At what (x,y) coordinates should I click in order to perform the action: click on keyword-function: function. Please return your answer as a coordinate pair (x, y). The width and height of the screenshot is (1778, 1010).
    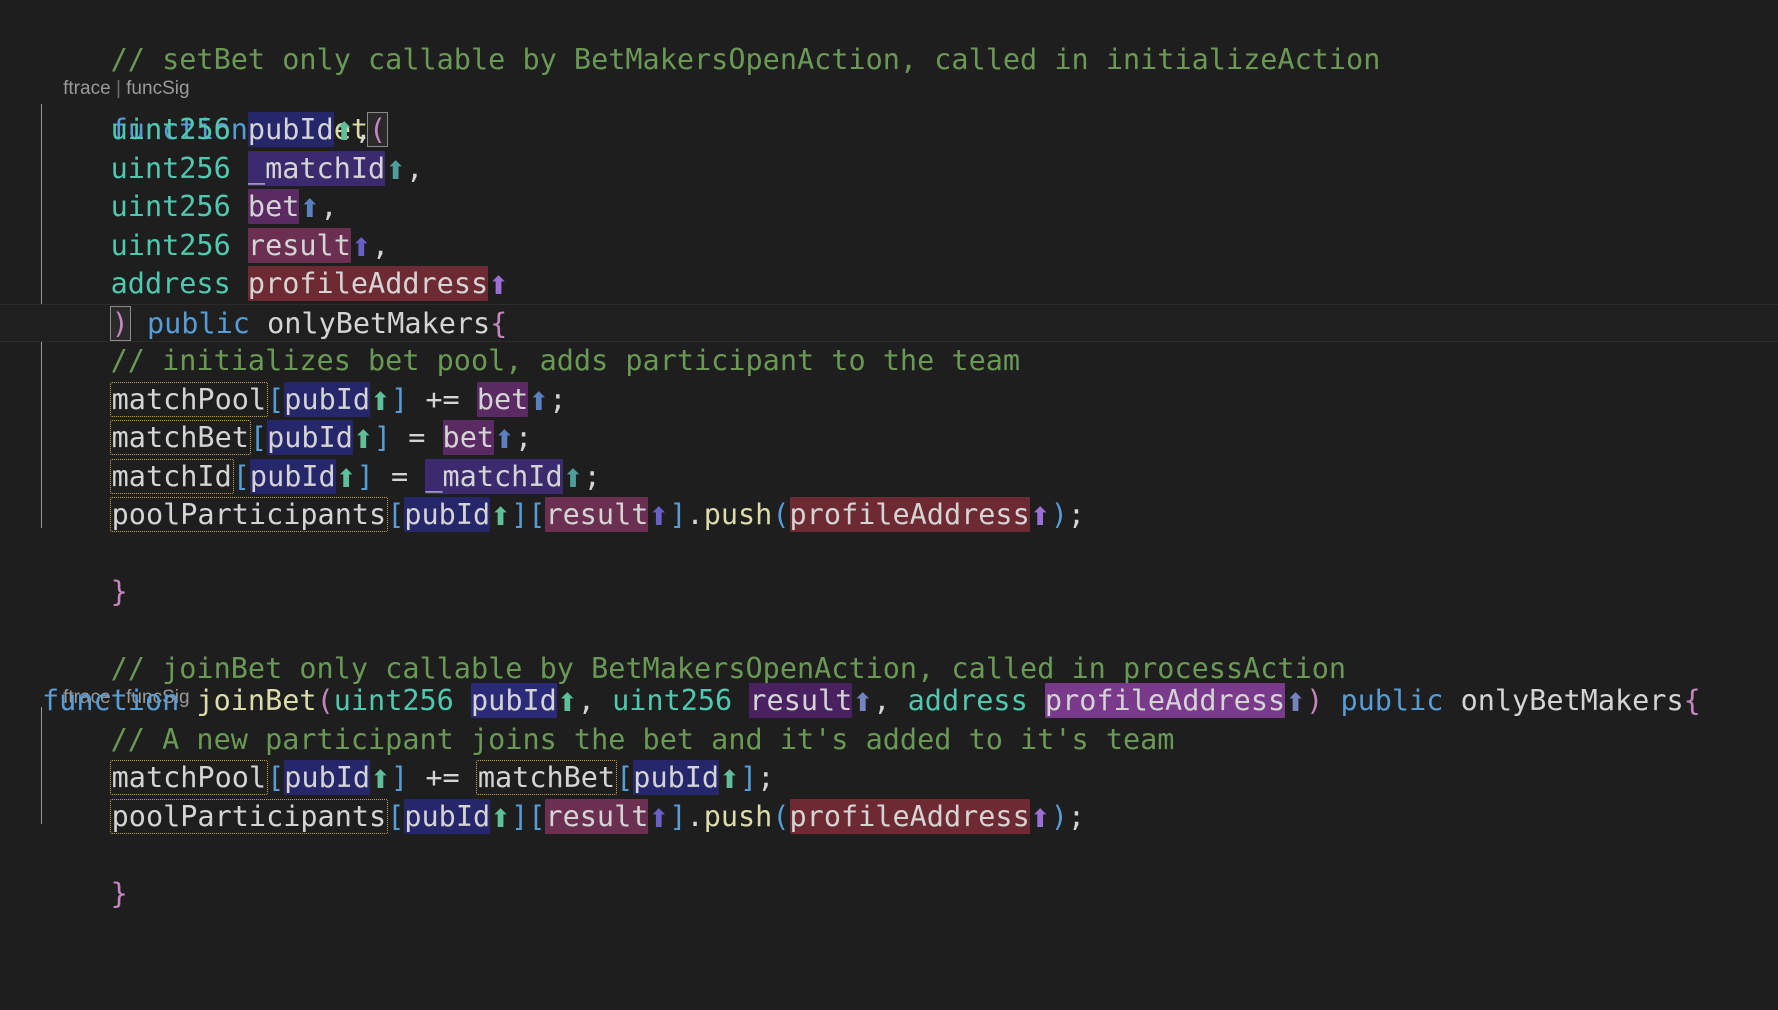
    Looking at the image, I should click on (111, 700).